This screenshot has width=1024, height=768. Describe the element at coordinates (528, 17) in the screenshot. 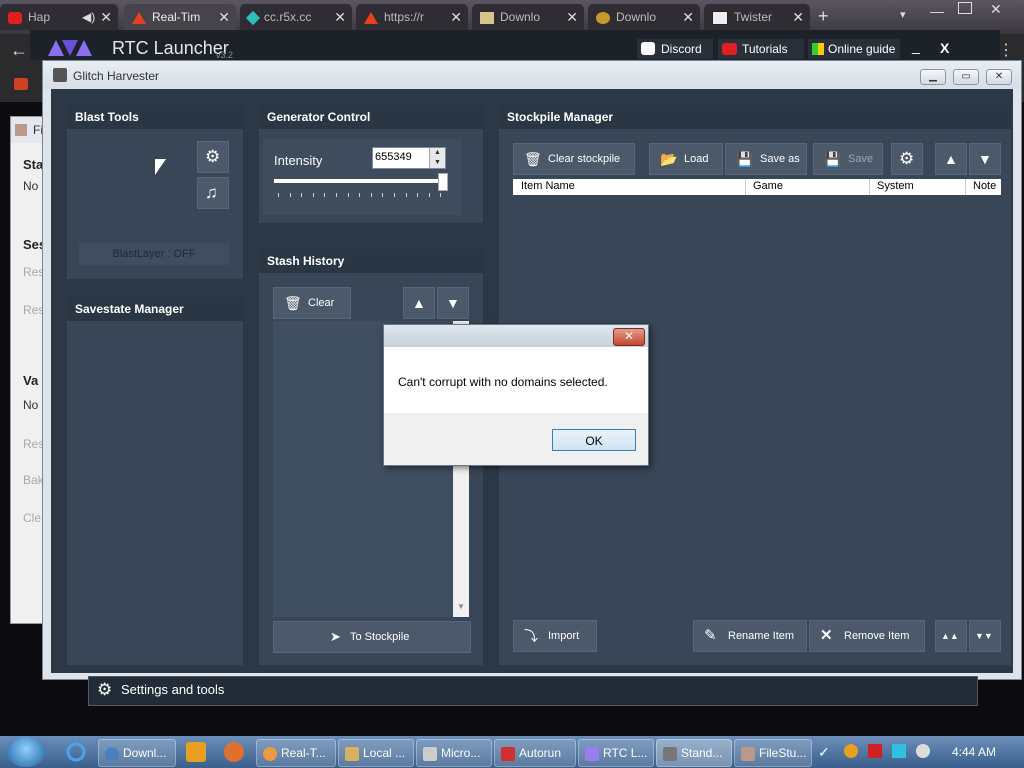

I see `browser-tab-5: Downlo ✕` at that location.